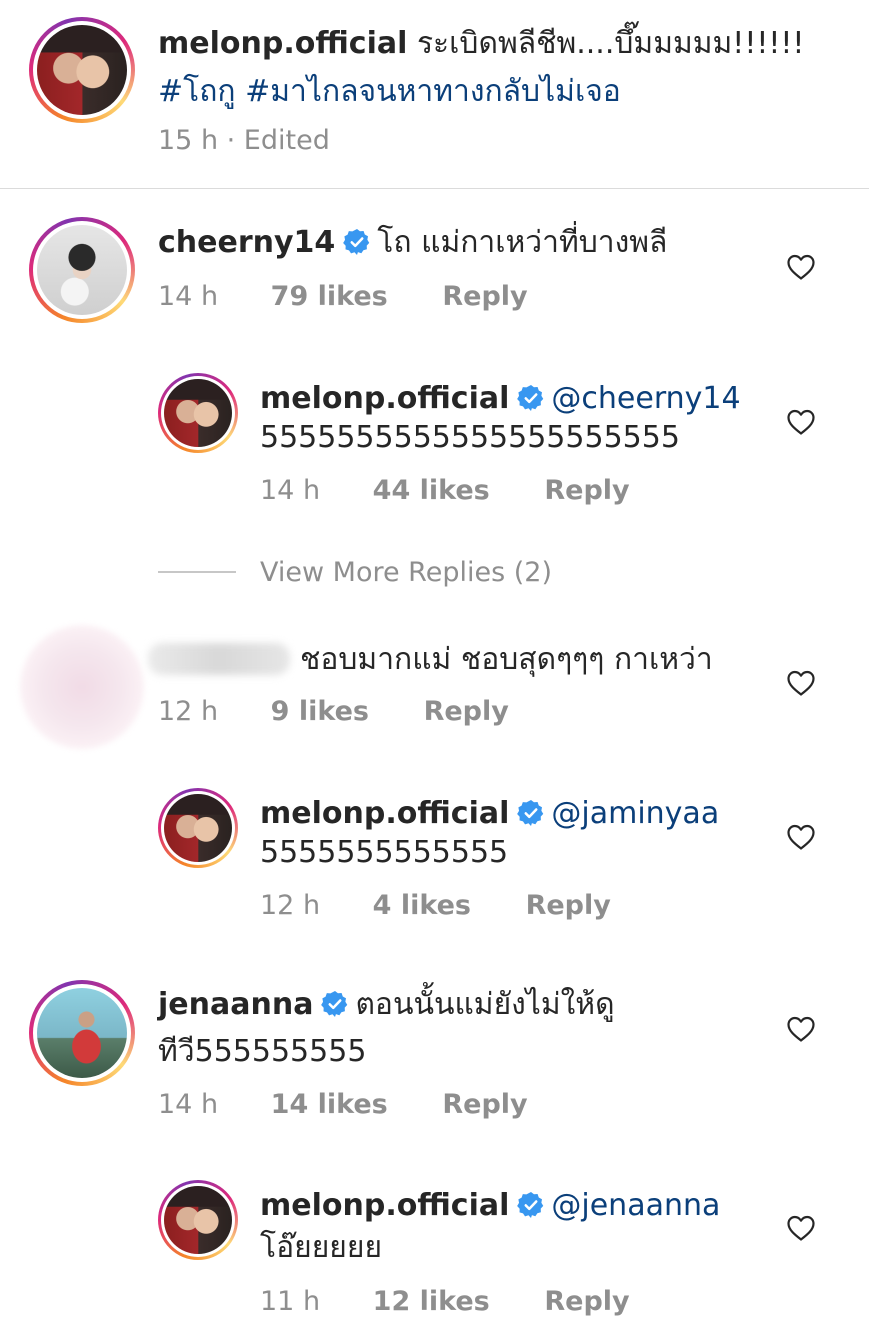 The width and height of the screenshot is (869, 1329). Describe the element at coordinates (485, 1004) in the screenshot. I see `comment-text: ตอนนั้นแม่ยังไม่ให้ดู` at that location.